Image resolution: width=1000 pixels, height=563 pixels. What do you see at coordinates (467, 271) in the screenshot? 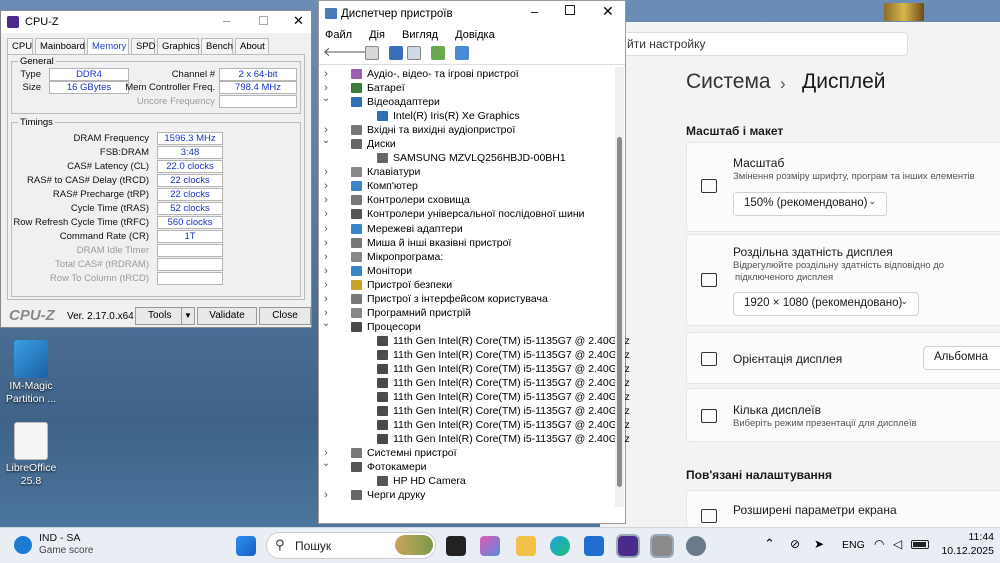
I see `tree-category: › Монітори` at bounding box center [467, 271].